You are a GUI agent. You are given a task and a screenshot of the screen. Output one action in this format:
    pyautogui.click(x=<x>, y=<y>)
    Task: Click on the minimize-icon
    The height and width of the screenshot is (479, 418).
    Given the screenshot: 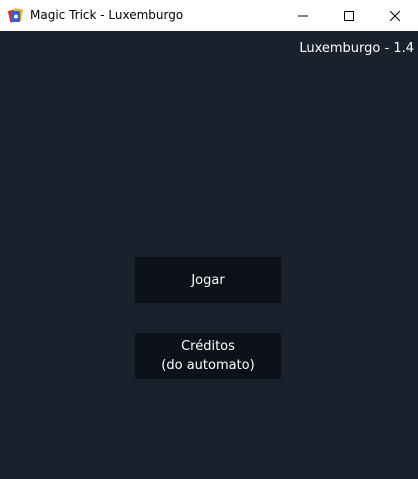 What is the action you would take?
    pyautogui.click(x=303, y=15)
    